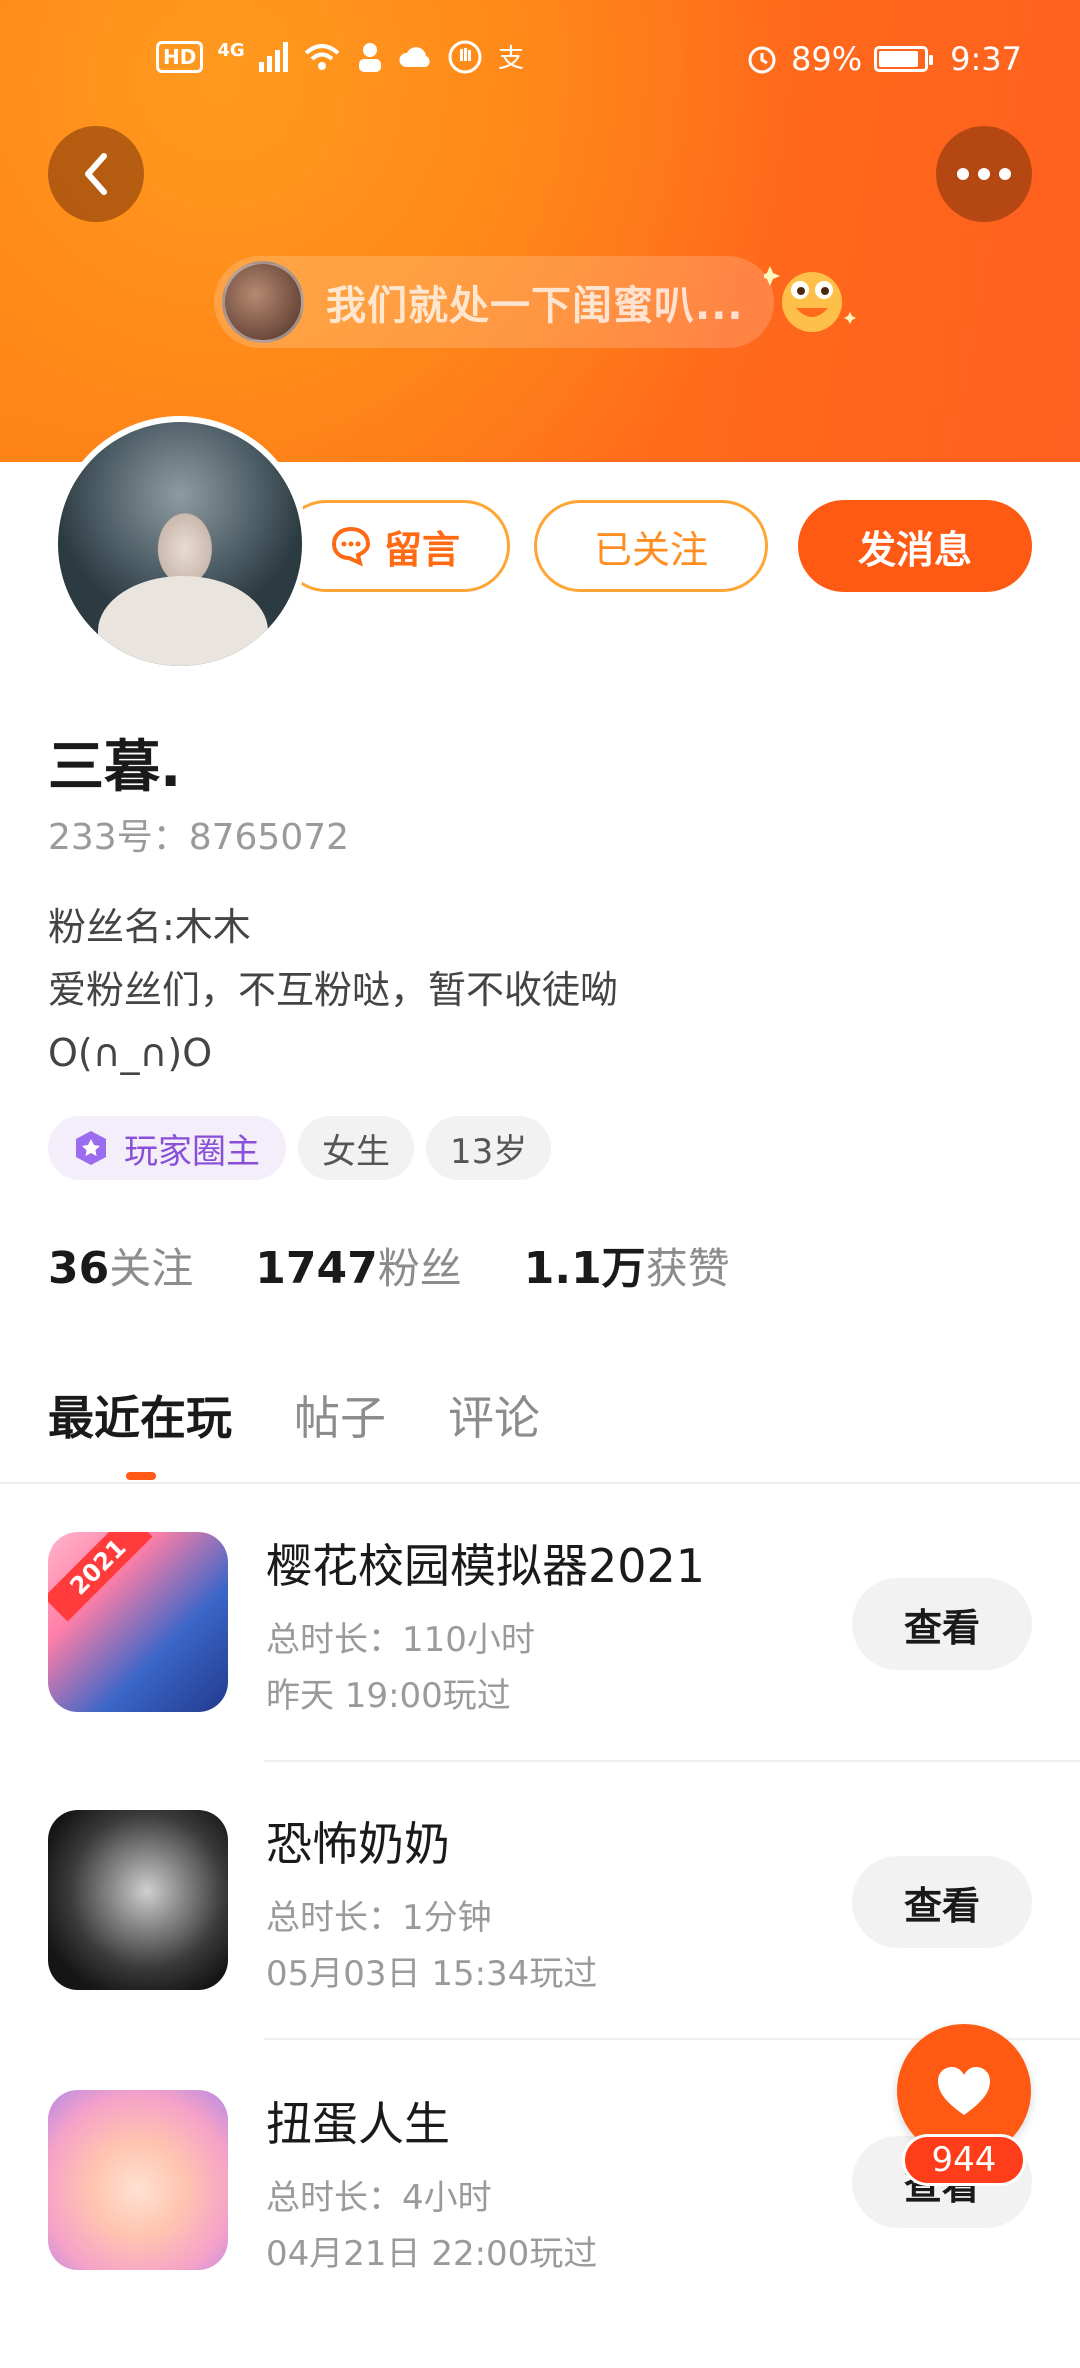  I want to click on back-button, so click(96, 174).